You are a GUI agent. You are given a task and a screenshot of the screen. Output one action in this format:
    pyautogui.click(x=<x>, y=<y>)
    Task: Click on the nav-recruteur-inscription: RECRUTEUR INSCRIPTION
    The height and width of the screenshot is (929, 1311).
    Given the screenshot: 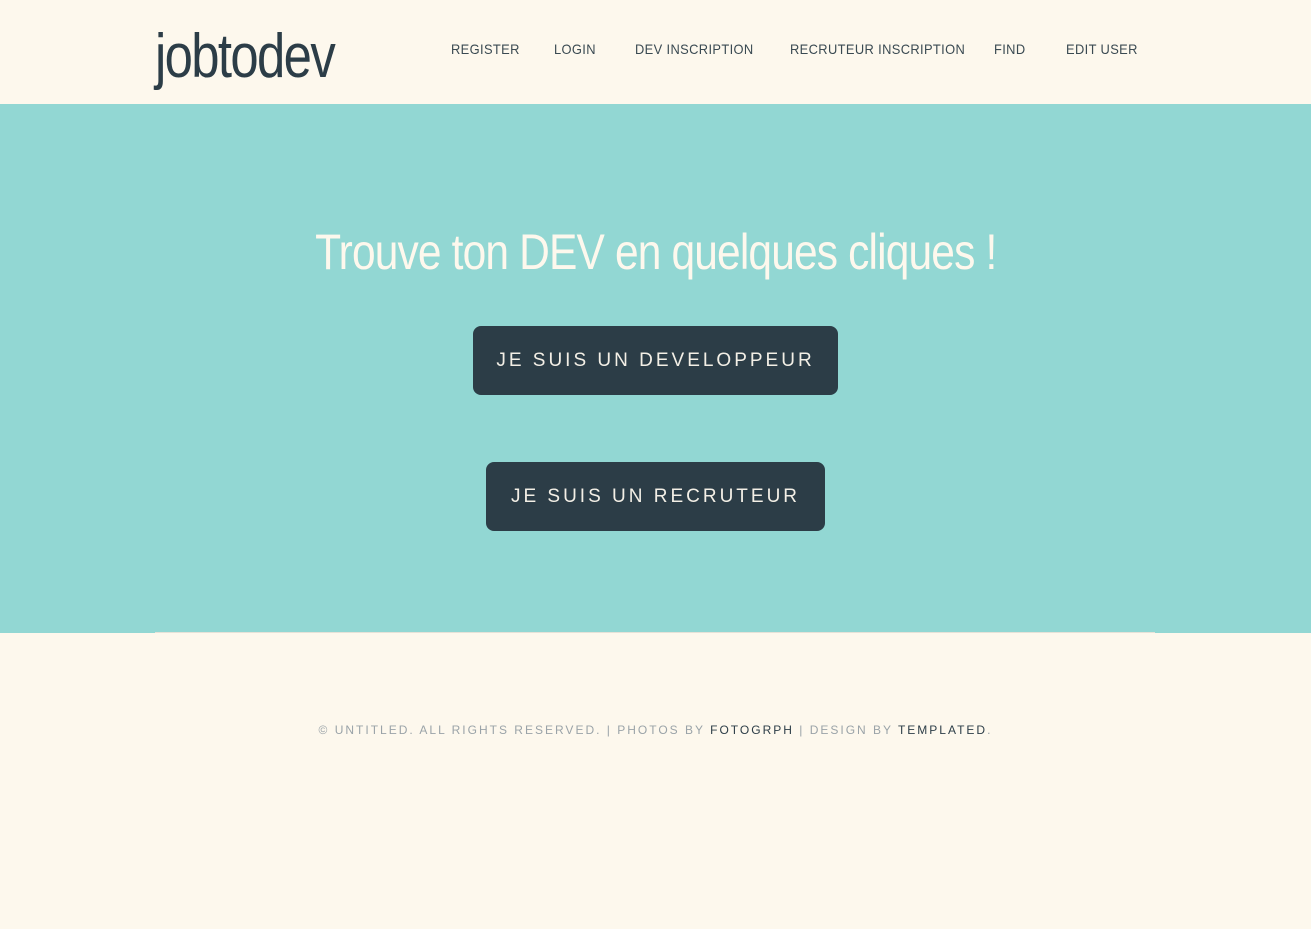 What is the action you would take?
    pyautogui.click(x=877, y=49)
    